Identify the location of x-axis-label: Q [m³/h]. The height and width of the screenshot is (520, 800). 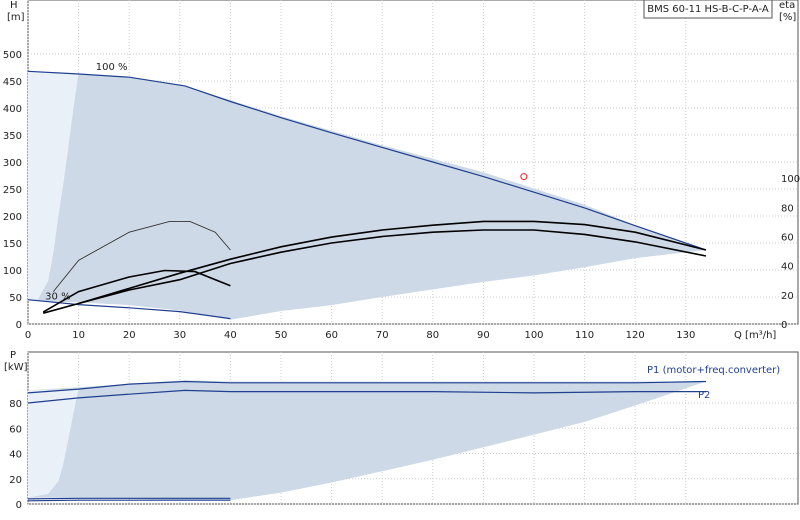
(755, 335).